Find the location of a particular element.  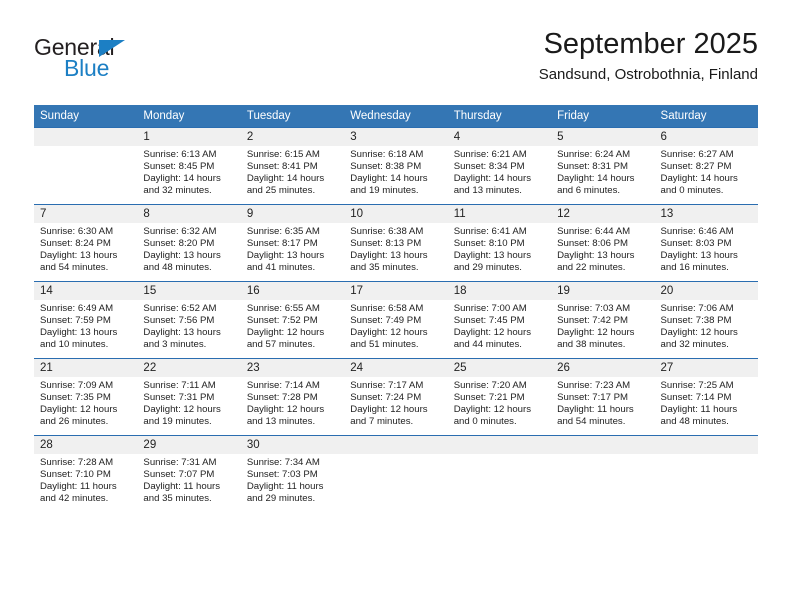

sunset-text: Sunset: 8:34 PM is located at coordinates (489, 167).